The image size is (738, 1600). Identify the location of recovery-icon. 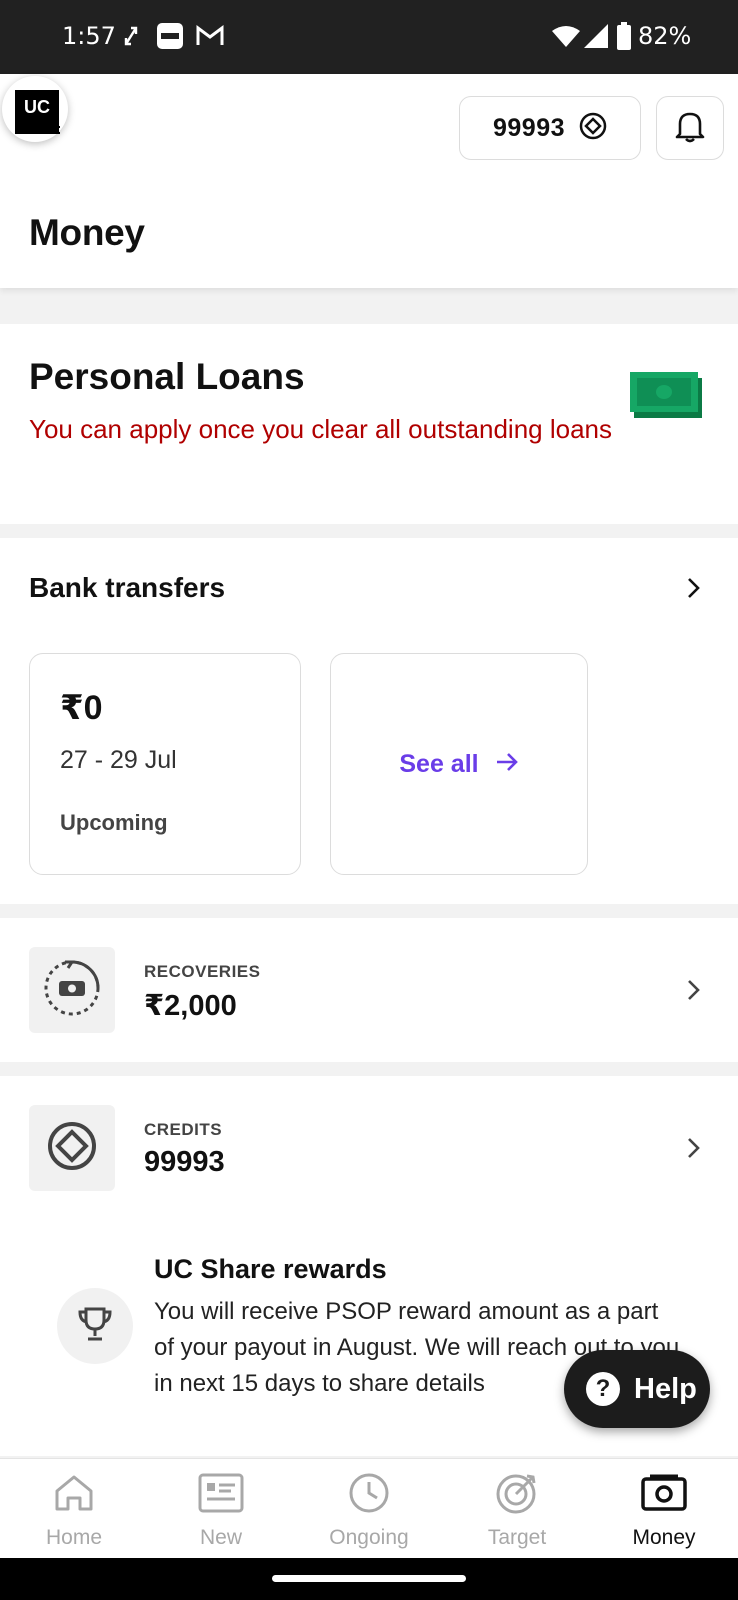
(72, 990).